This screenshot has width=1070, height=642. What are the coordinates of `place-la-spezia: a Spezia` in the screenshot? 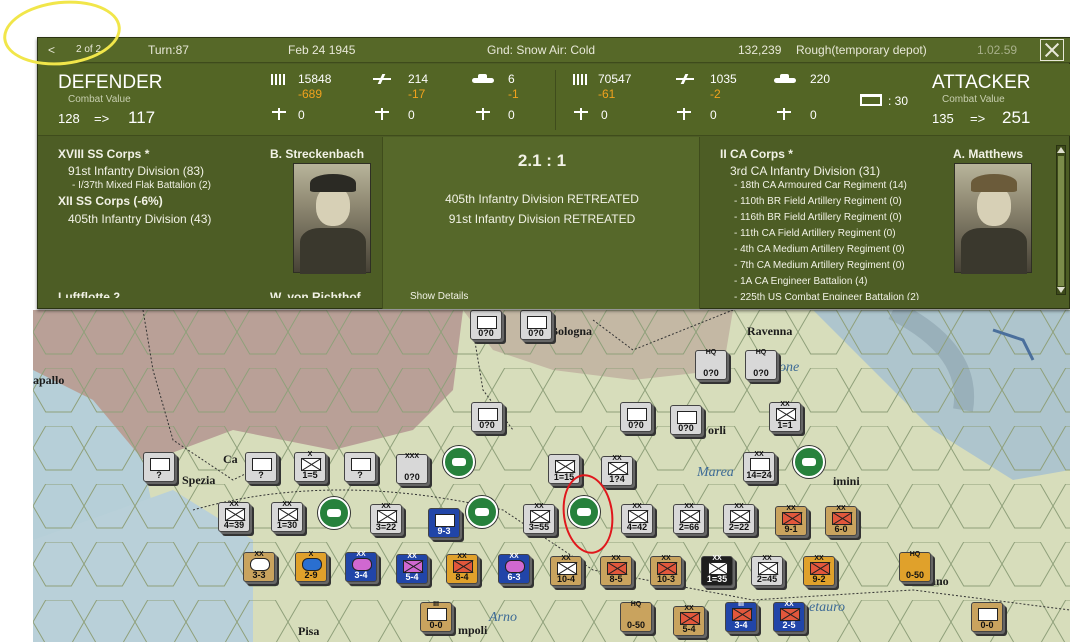 It's located at (194, 480).